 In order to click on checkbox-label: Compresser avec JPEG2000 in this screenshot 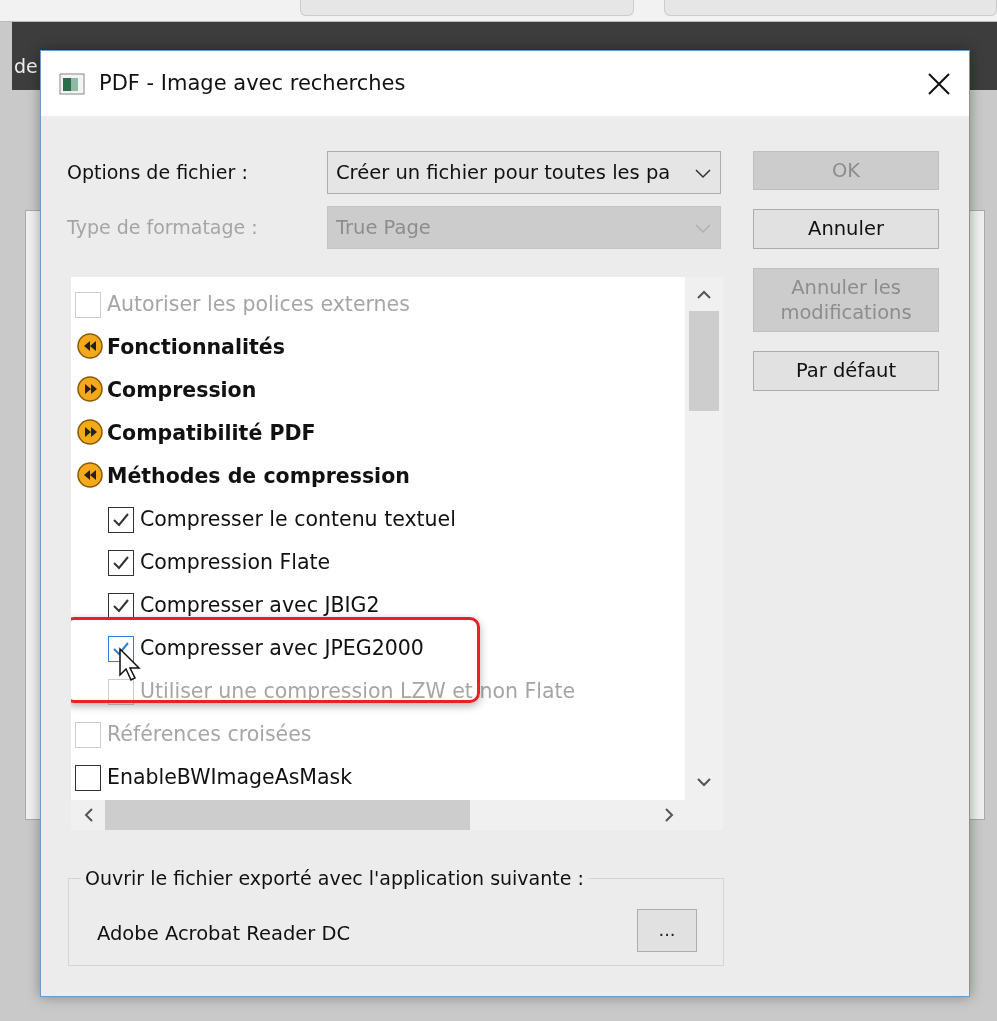, I will do `click(282, 649)`.